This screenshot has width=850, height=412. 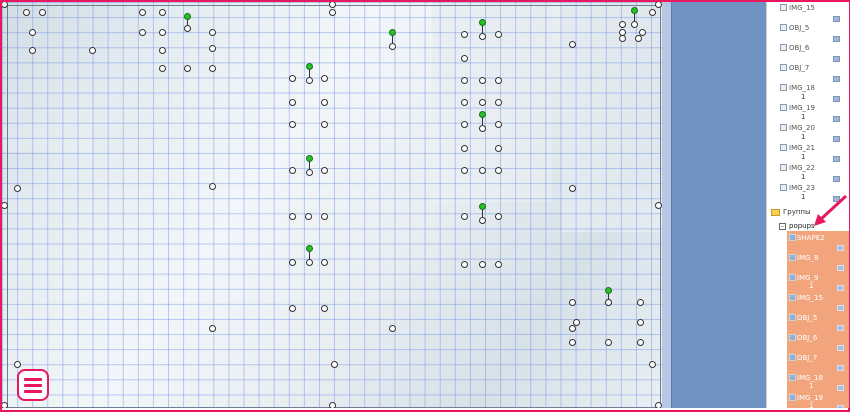 What do you see at coordinates (812, 154) in the screenshot?
I see `tree-item: IMG_21 1` at bounding box center [812, 154].